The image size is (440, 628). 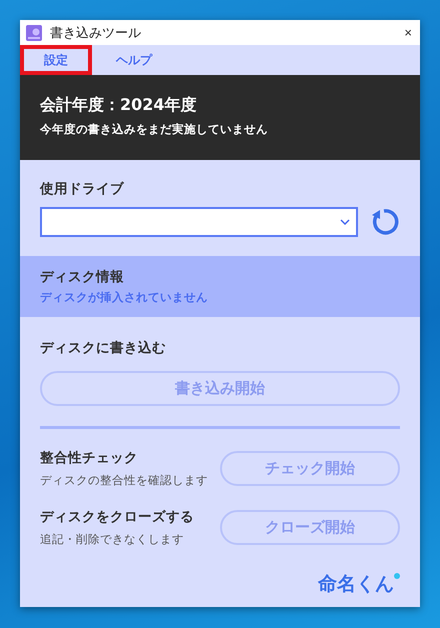 What do you see at coordinates (34, 32) in the screenshot?
I see `app-icon` at bounding box center [34, 32].